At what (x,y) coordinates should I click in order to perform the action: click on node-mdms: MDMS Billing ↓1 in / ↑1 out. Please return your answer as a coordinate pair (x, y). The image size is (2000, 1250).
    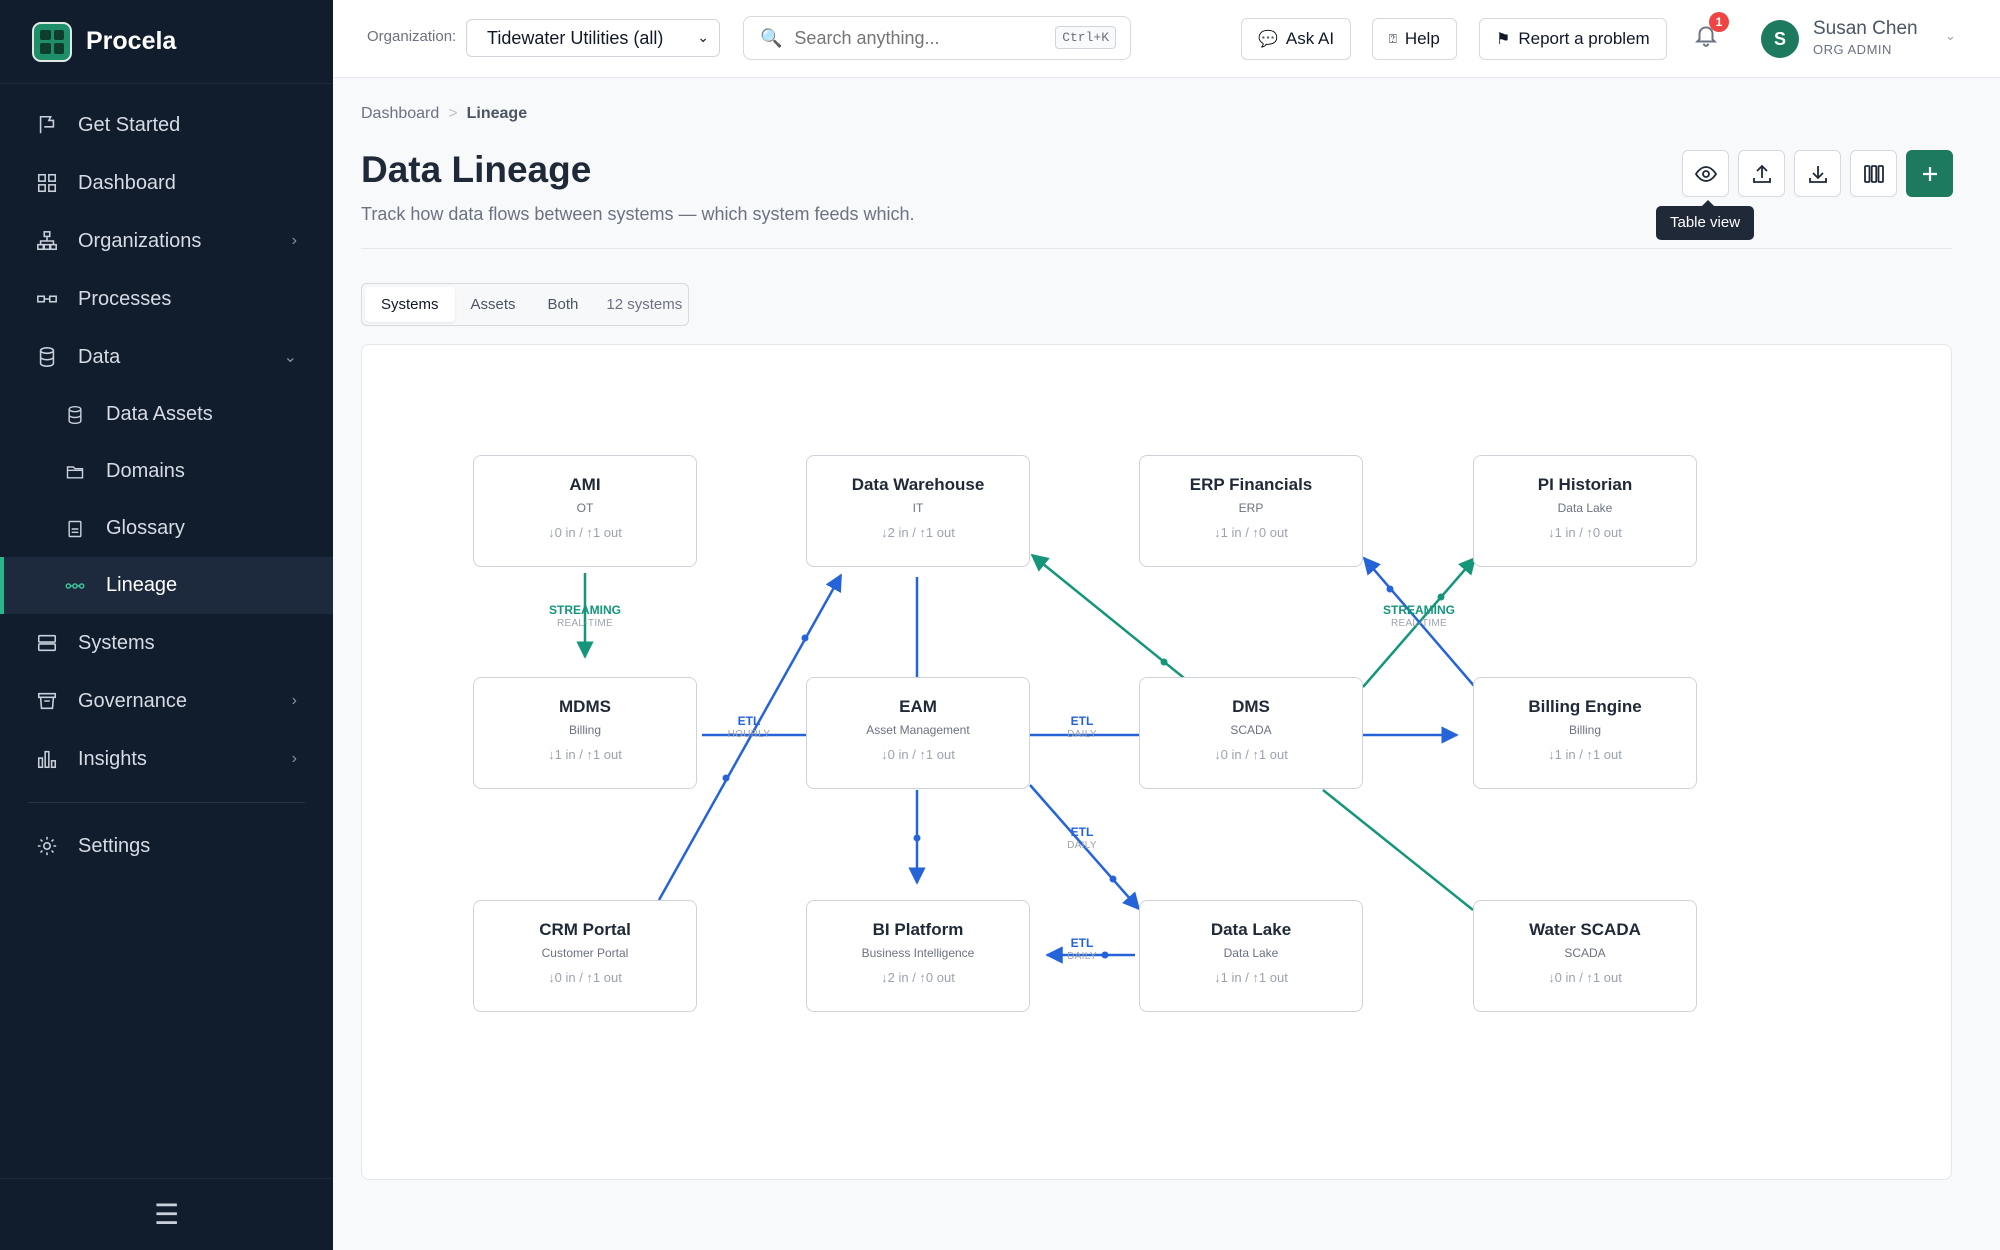
    Looking at the image, I should click on (585, 733).